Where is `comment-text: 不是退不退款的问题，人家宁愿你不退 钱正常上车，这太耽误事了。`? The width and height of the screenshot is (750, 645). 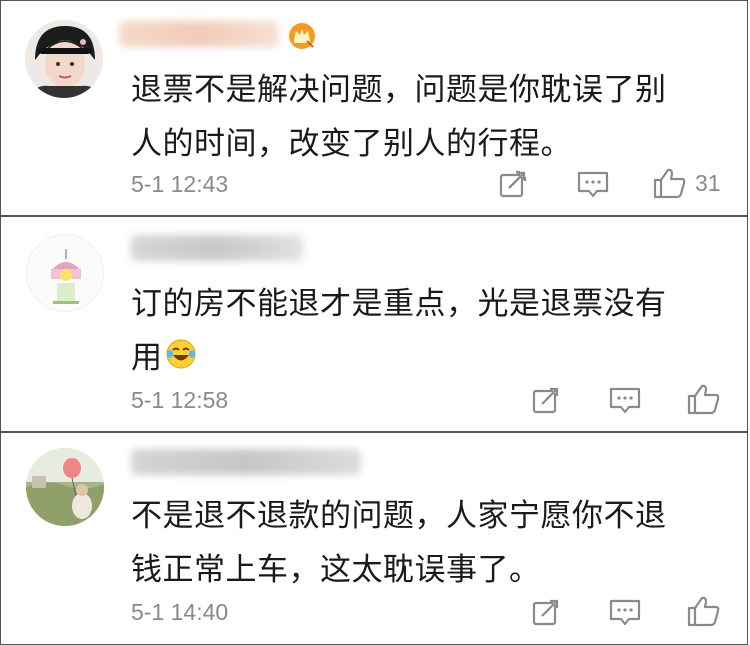
comment-text: 不是退不退款的问题，人家宁愿你不退 钱正常上车，这太耽误事了。 is located at coordinates (399, 543).